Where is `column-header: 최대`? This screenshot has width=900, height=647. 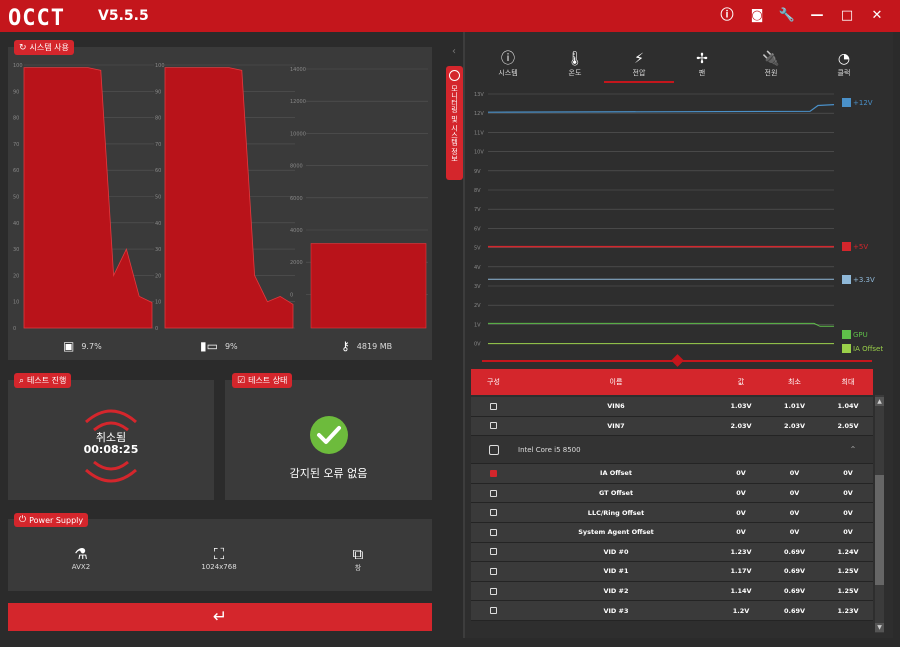
column-header: 최대 is located at coordinates (848, 382).